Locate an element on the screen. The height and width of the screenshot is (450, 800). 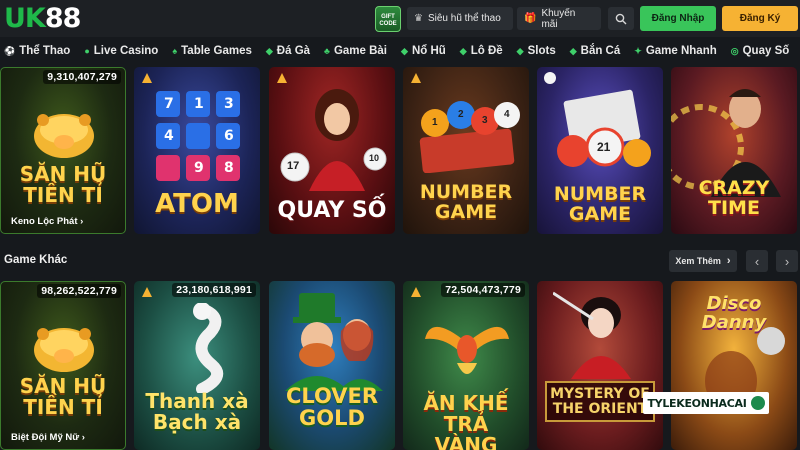
game-caption: Biệt Đội Mỹ Nữ › is located at coordinates (48, 437).